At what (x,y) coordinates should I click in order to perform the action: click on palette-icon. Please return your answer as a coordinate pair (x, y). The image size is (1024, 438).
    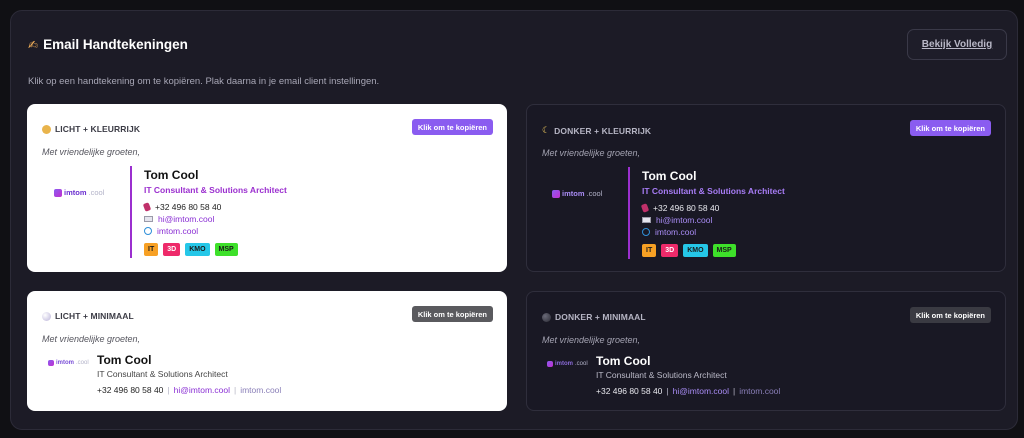
    Looking at the image, I should click on (46, 129).